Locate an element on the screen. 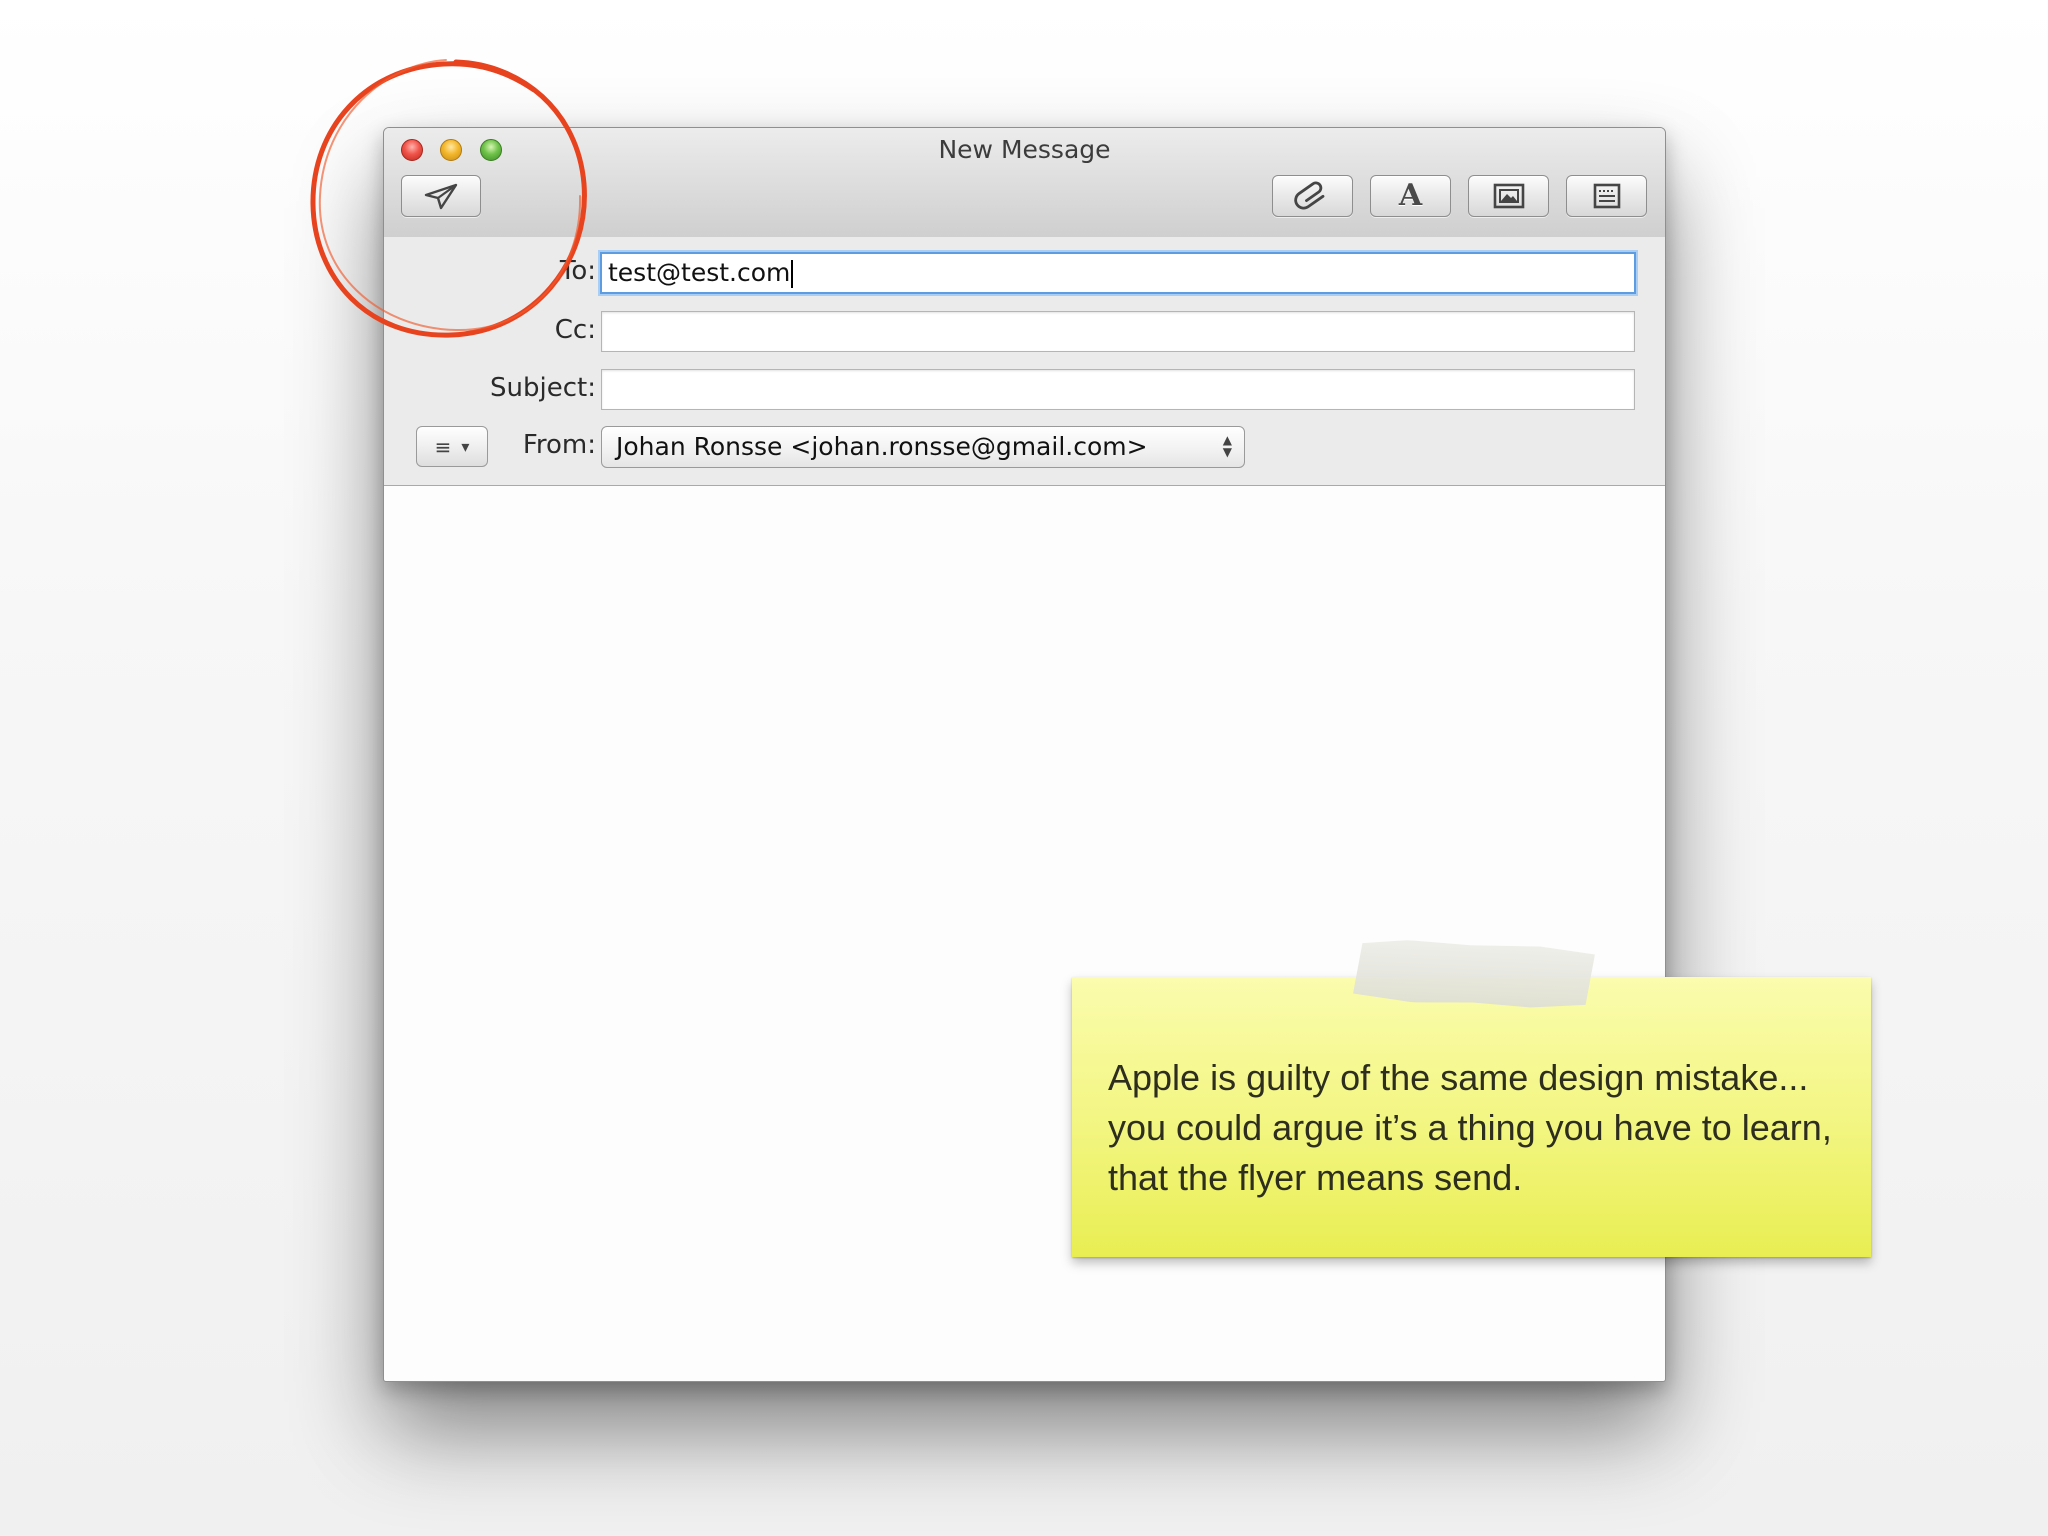  to-value: test@test.com is located at coordinates (699, 272).